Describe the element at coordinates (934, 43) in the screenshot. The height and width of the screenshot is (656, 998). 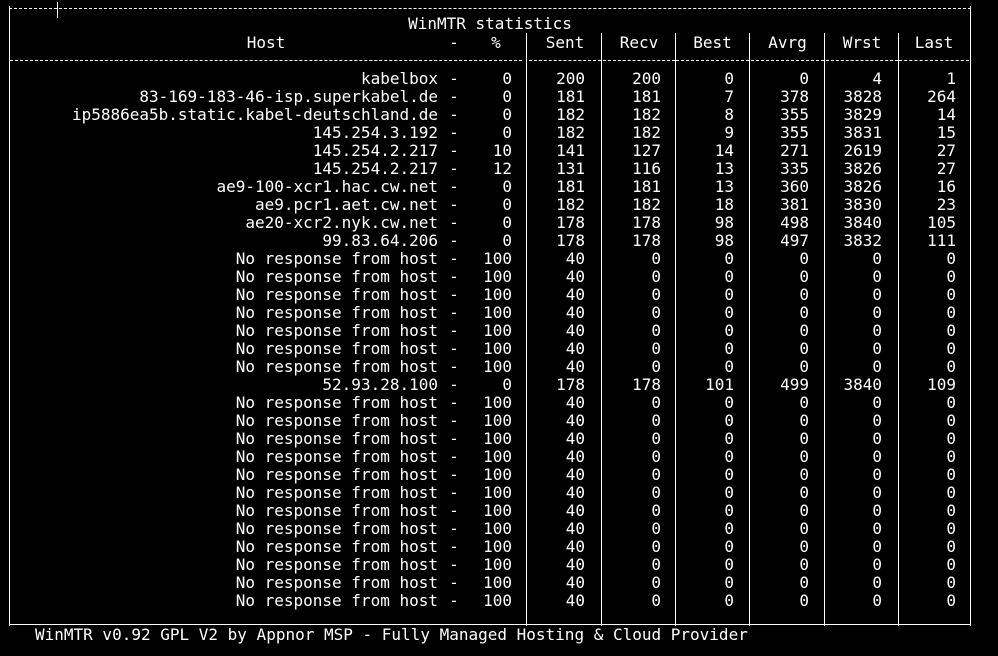
I see `header-last: Last` at that location.